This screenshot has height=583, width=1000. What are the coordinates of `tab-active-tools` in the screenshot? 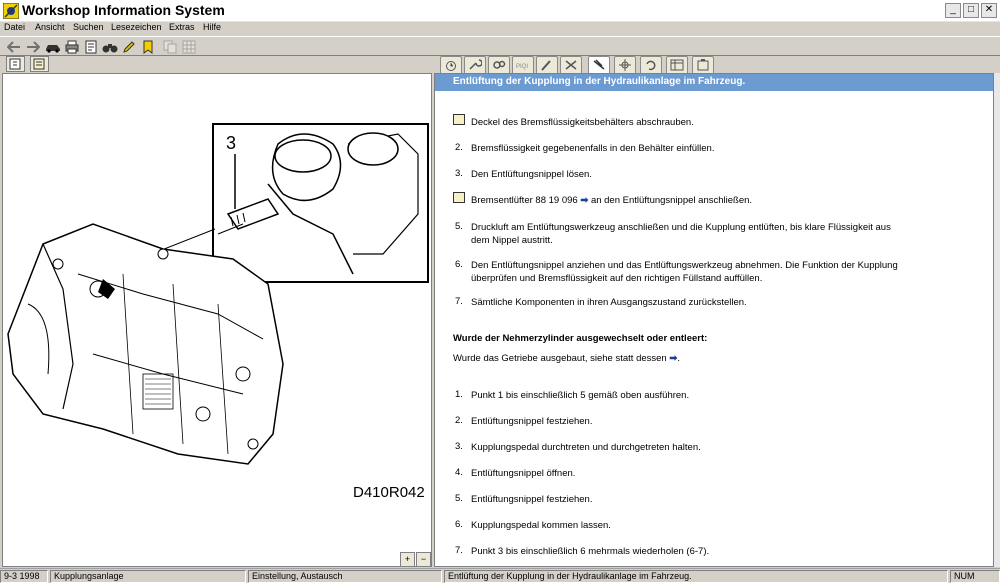 It's located at (599, 64).